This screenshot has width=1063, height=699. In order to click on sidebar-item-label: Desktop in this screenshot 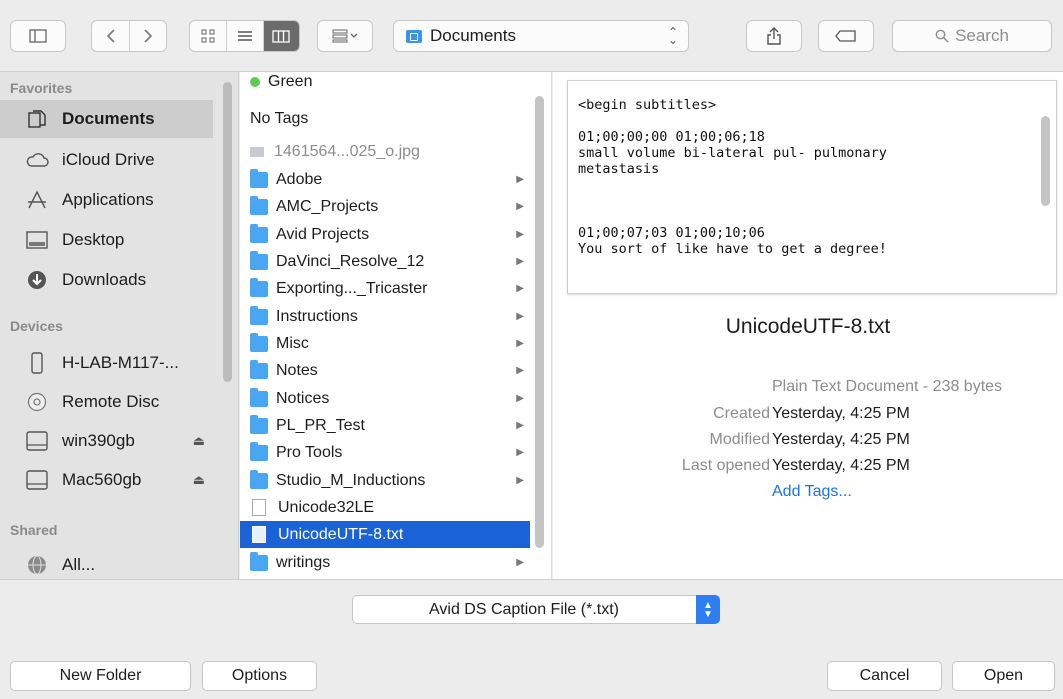, I will do `click(93, 239)`.